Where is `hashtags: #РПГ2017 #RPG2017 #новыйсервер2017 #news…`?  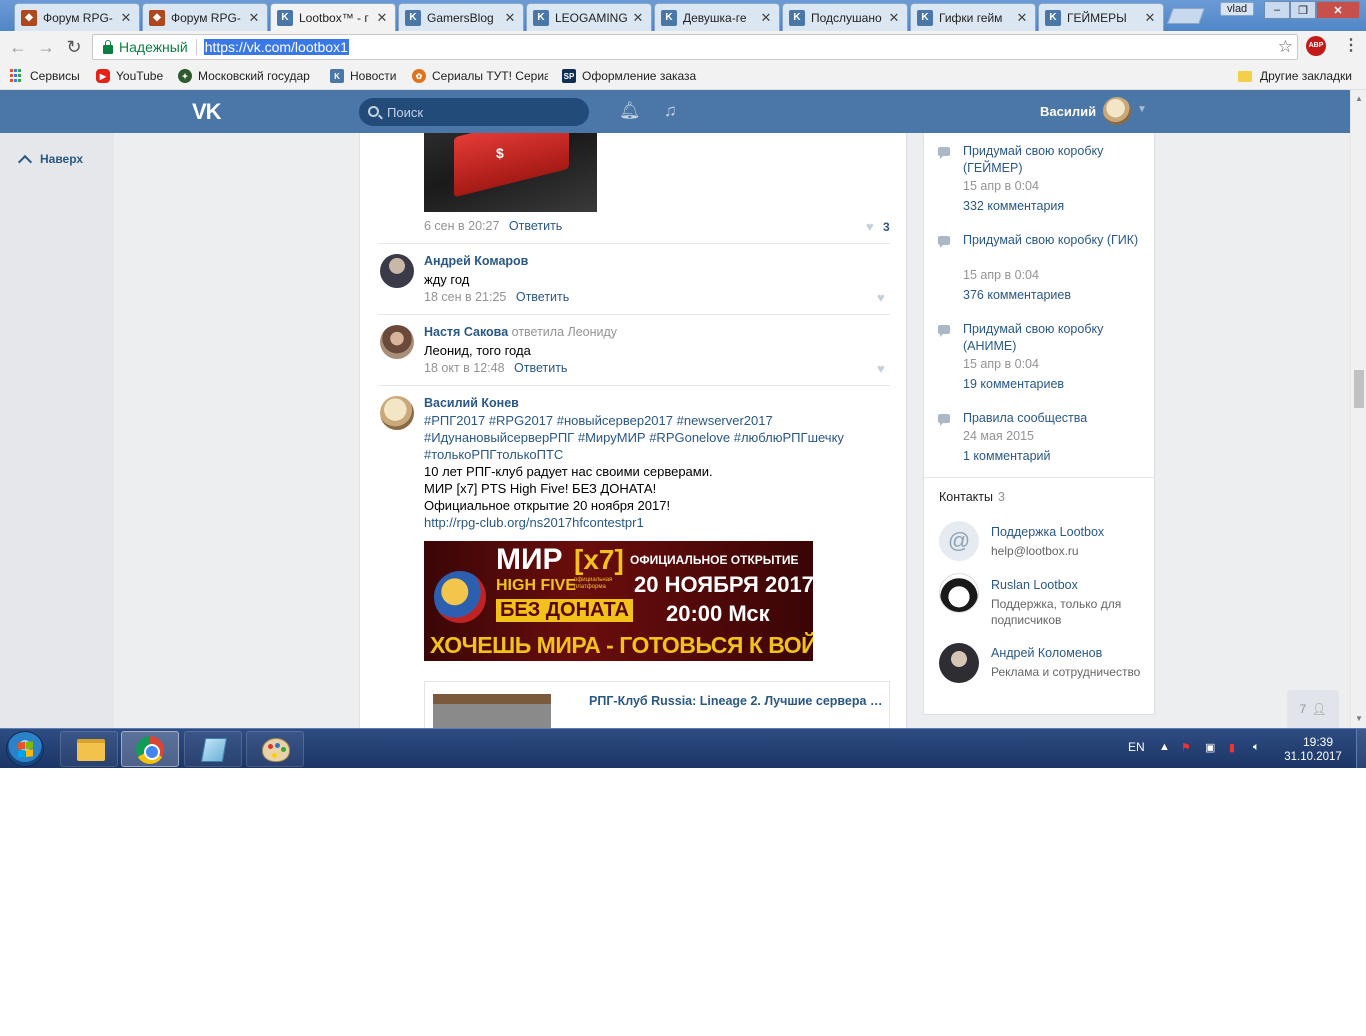
hashtags: #РПГ2017 #RPG2017 #новыйсервер2017 #news… is located at coordinates (654, 437).